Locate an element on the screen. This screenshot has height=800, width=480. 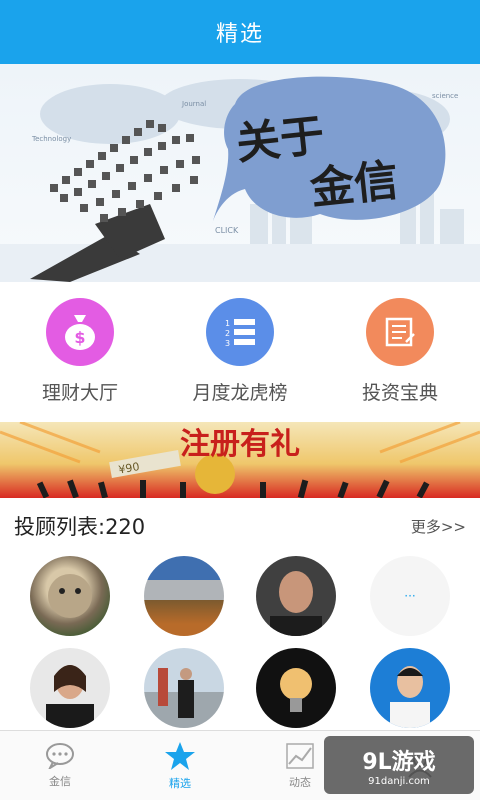
quick-link-label: 投资宝典 is located at coordinates (399, 393).